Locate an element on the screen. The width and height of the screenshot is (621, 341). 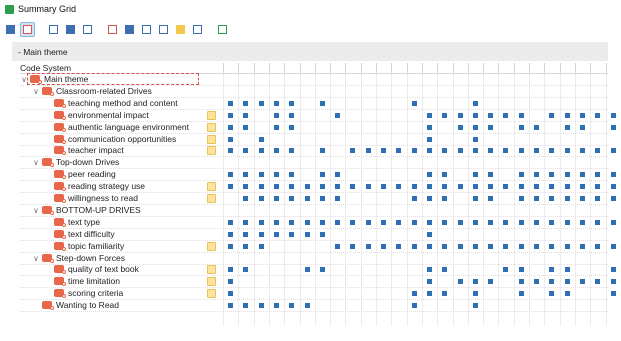
code-row: environmental impact is located at coordinates (318, 116).